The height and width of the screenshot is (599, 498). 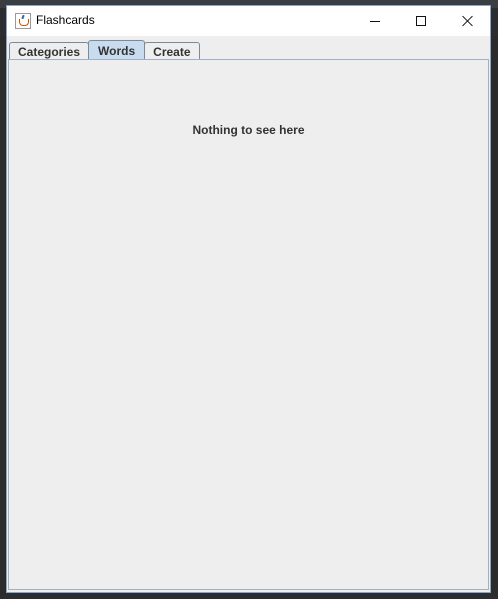 What do you see at coordinates (49, 51) in the screenshot?
I see `tab-categories: Categories` at bounding box center [49, 51].